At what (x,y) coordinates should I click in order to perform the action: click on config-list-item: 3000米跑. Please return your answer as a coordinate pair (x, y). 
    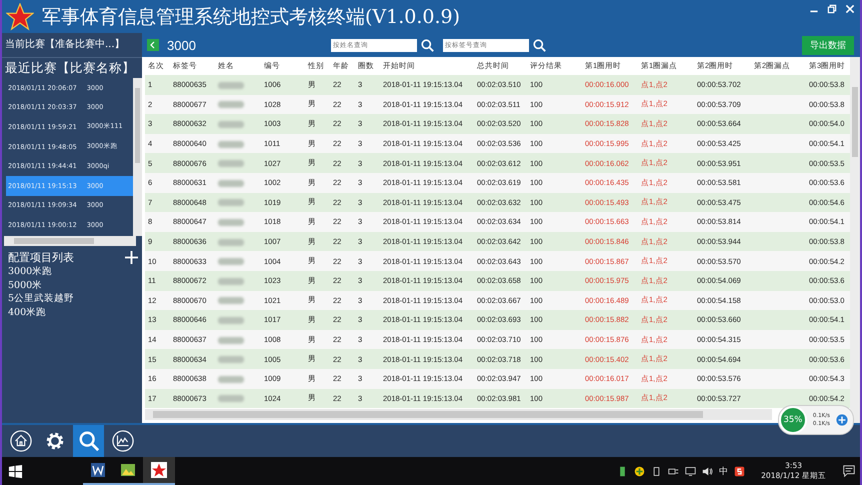
    Looking at the image, I should click on (72, 271).